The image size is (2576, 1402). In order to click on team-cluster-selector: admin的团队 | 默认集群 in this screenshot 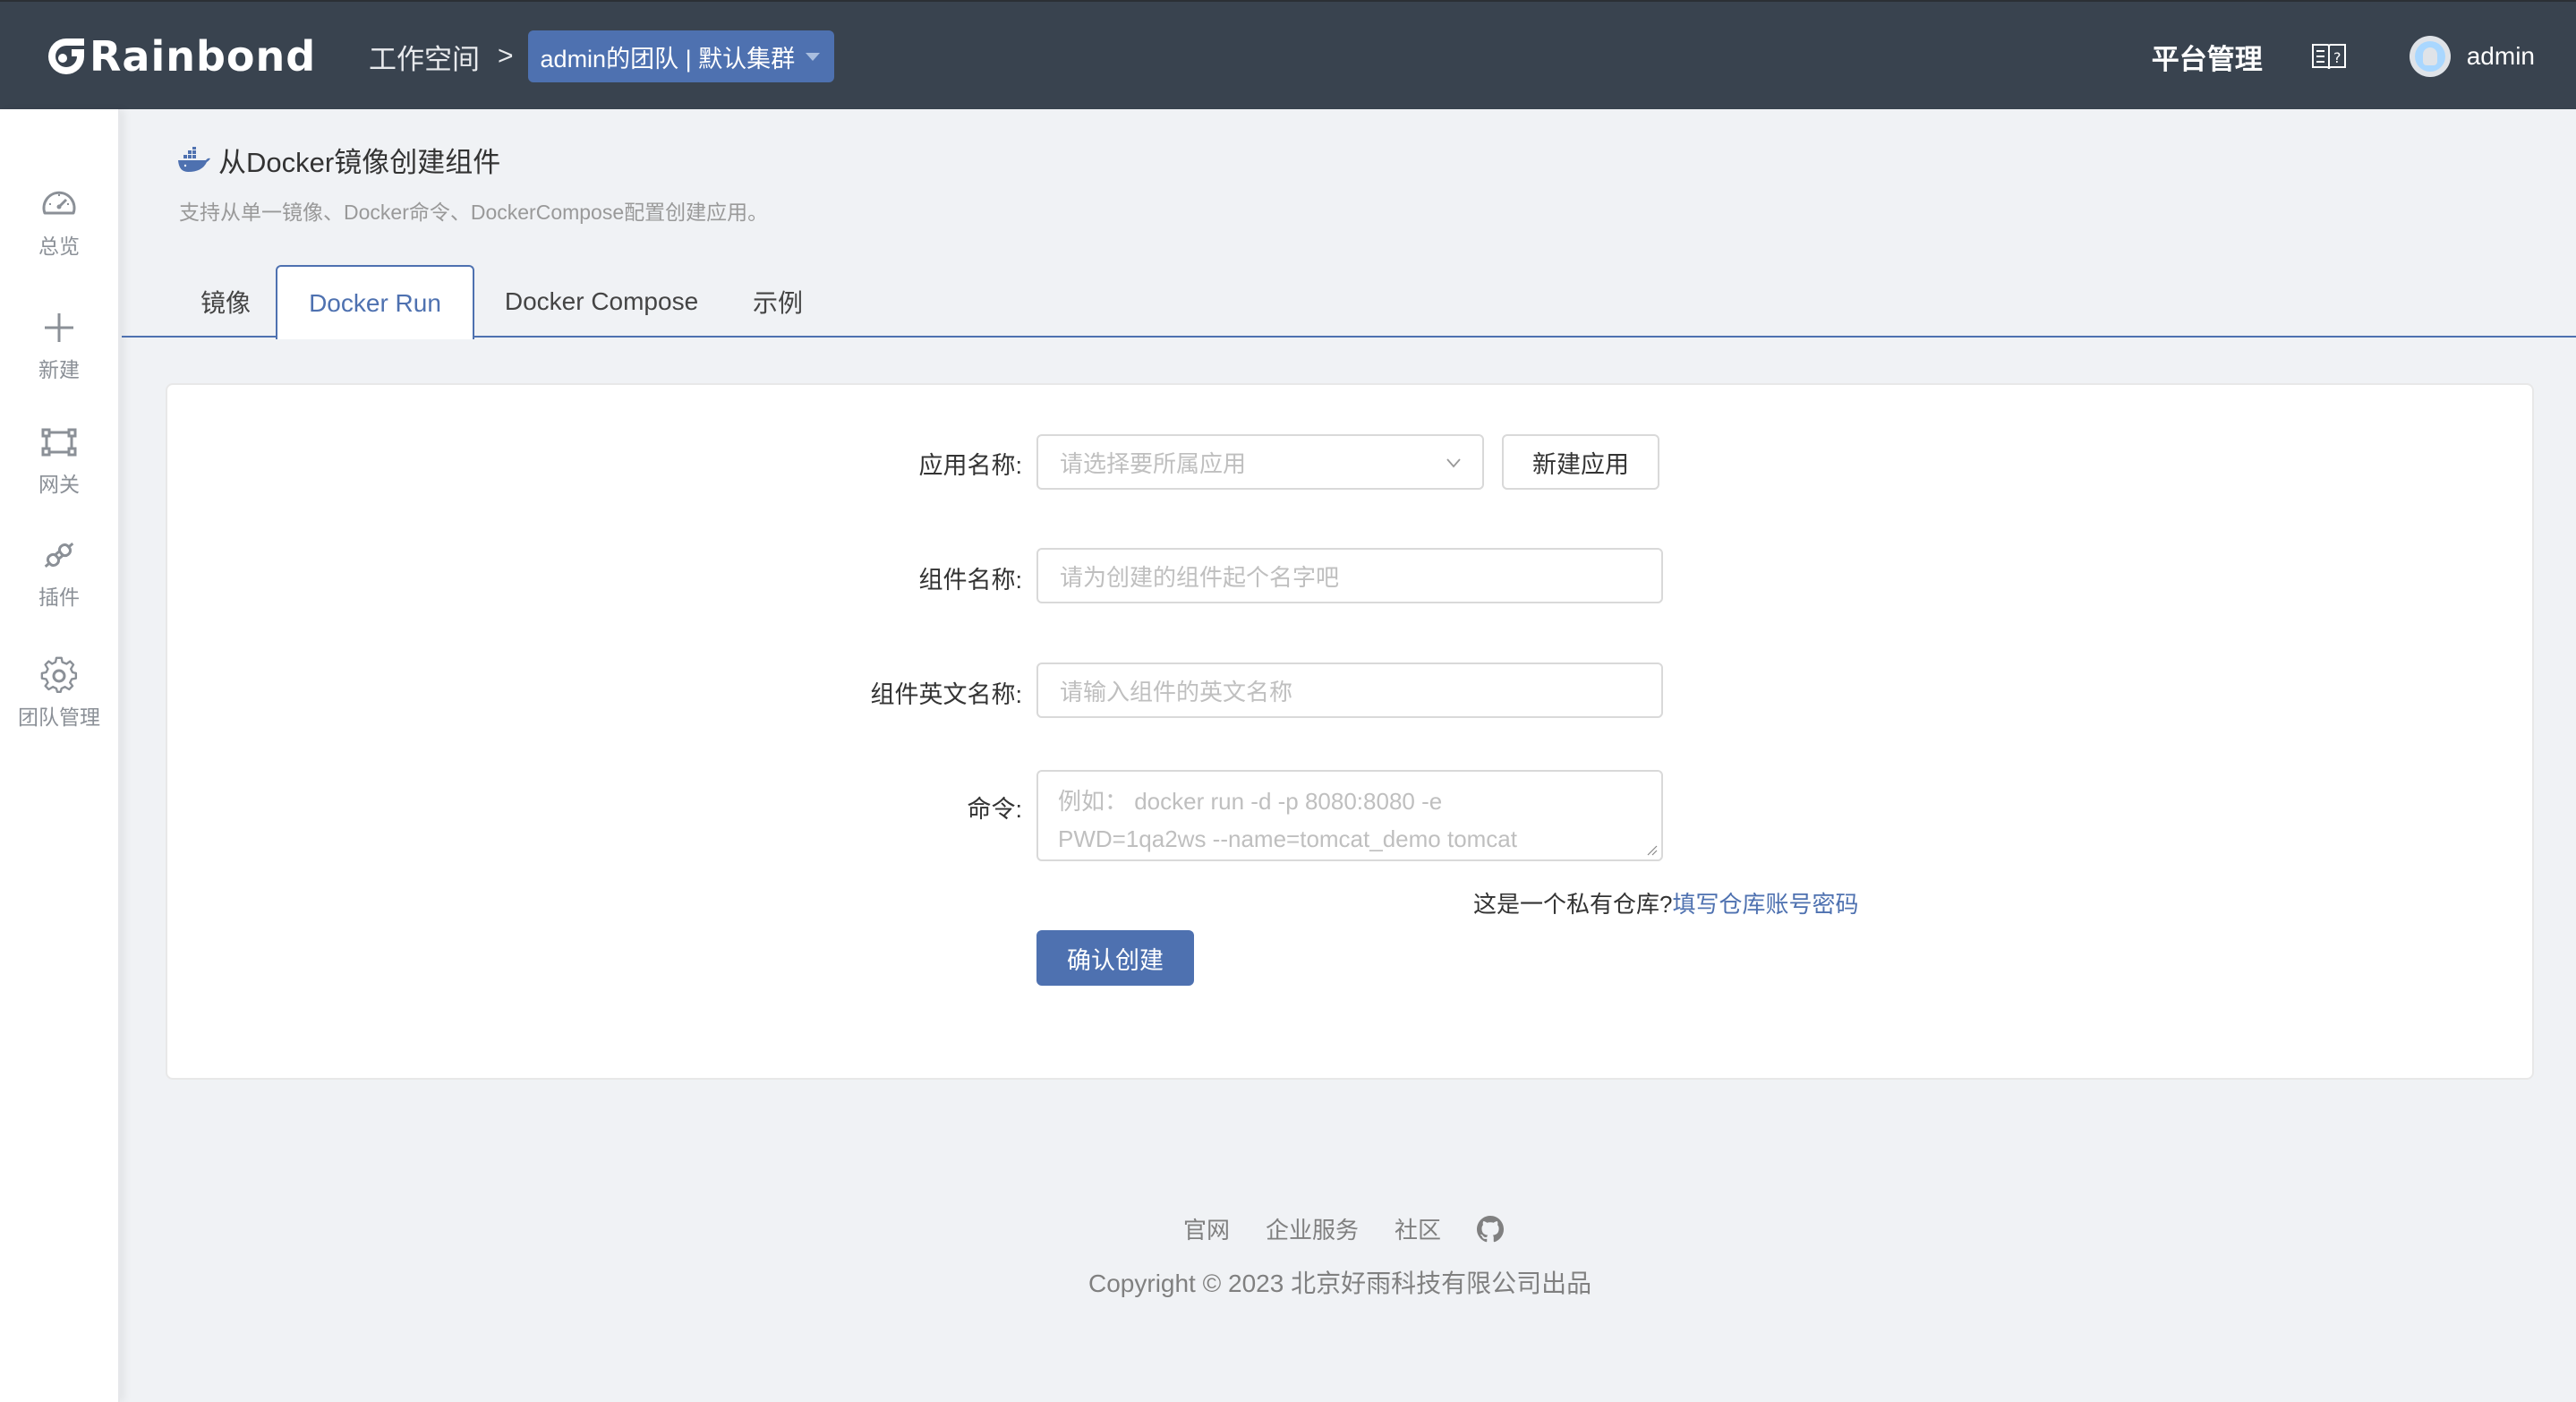, I will do `click(681, 56)`.